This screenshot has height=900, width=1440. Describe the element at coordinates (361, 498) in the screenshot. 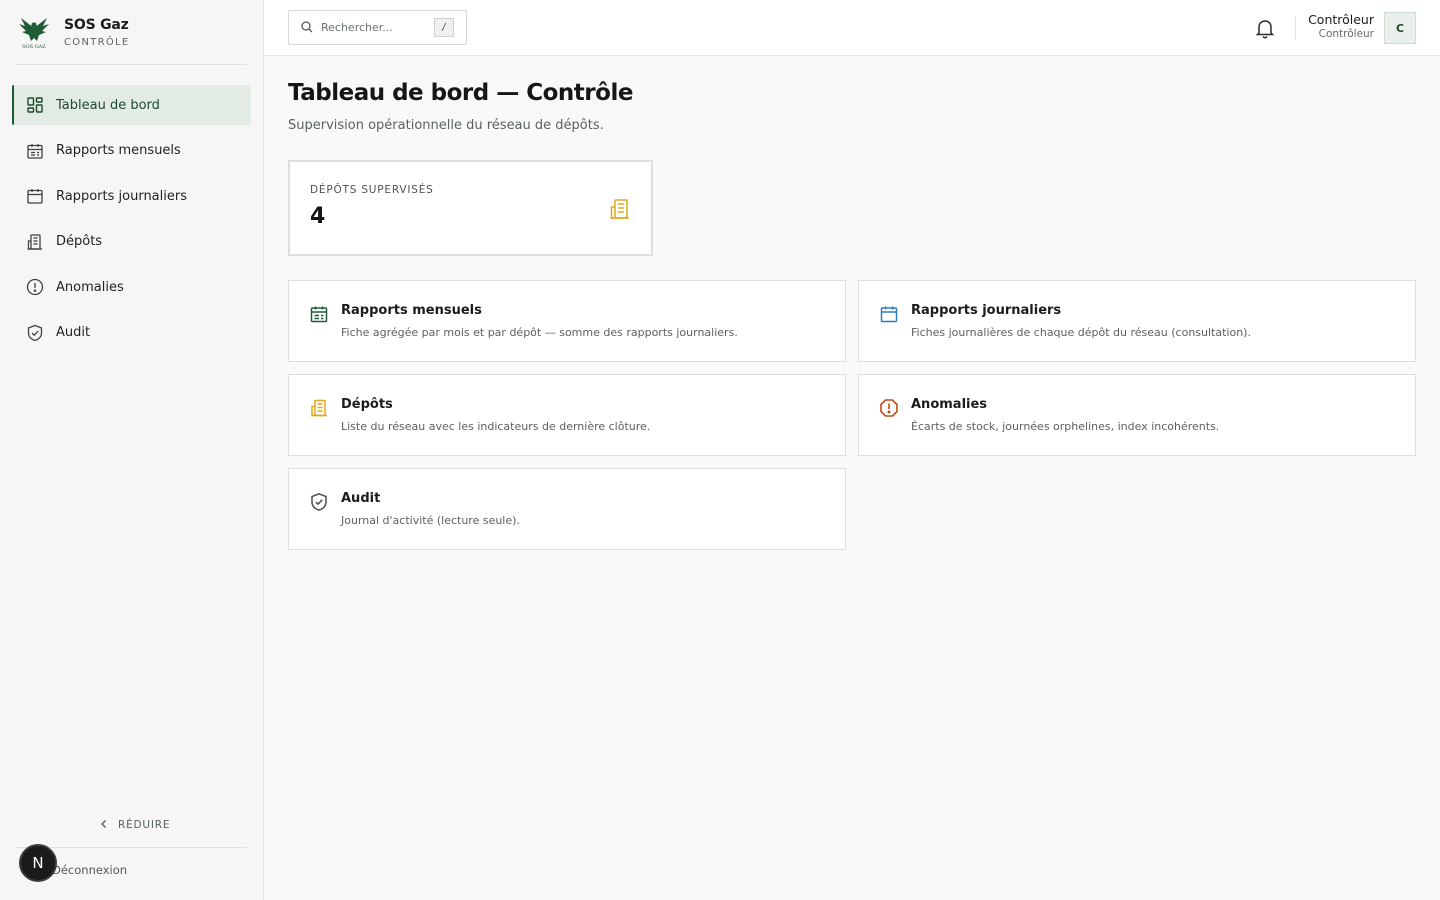

I see `card-title: Audit` at that location.